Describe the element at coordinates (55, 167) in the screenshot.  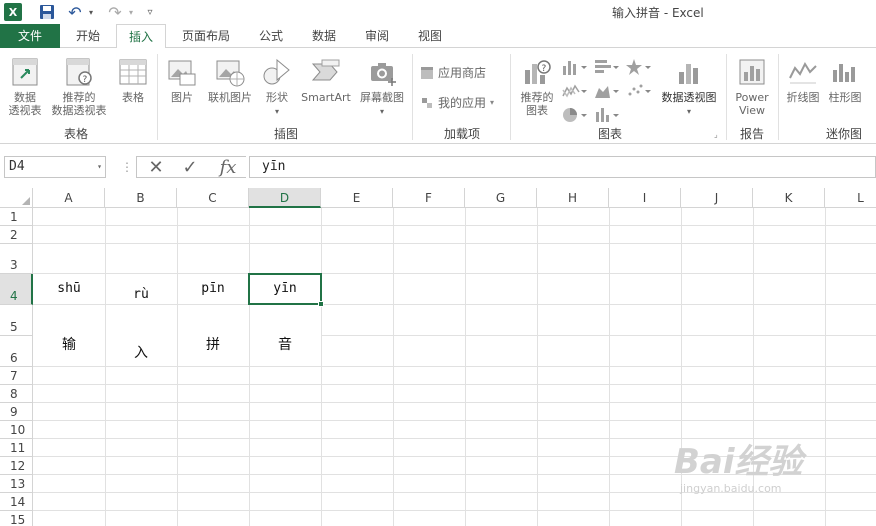
I see `name-box: D4 ▾` at that location.